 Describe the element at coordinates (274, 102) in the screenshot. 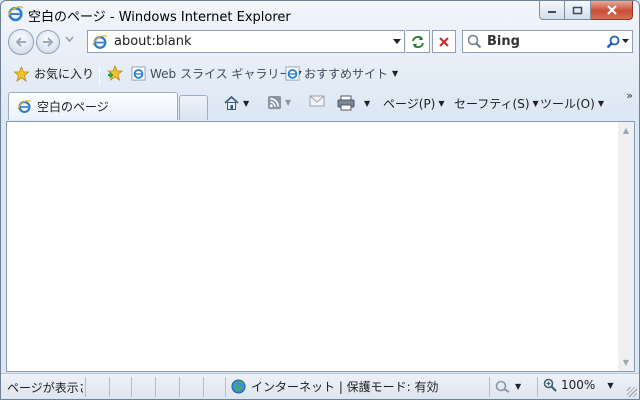

I see `rss-icon` at that location.